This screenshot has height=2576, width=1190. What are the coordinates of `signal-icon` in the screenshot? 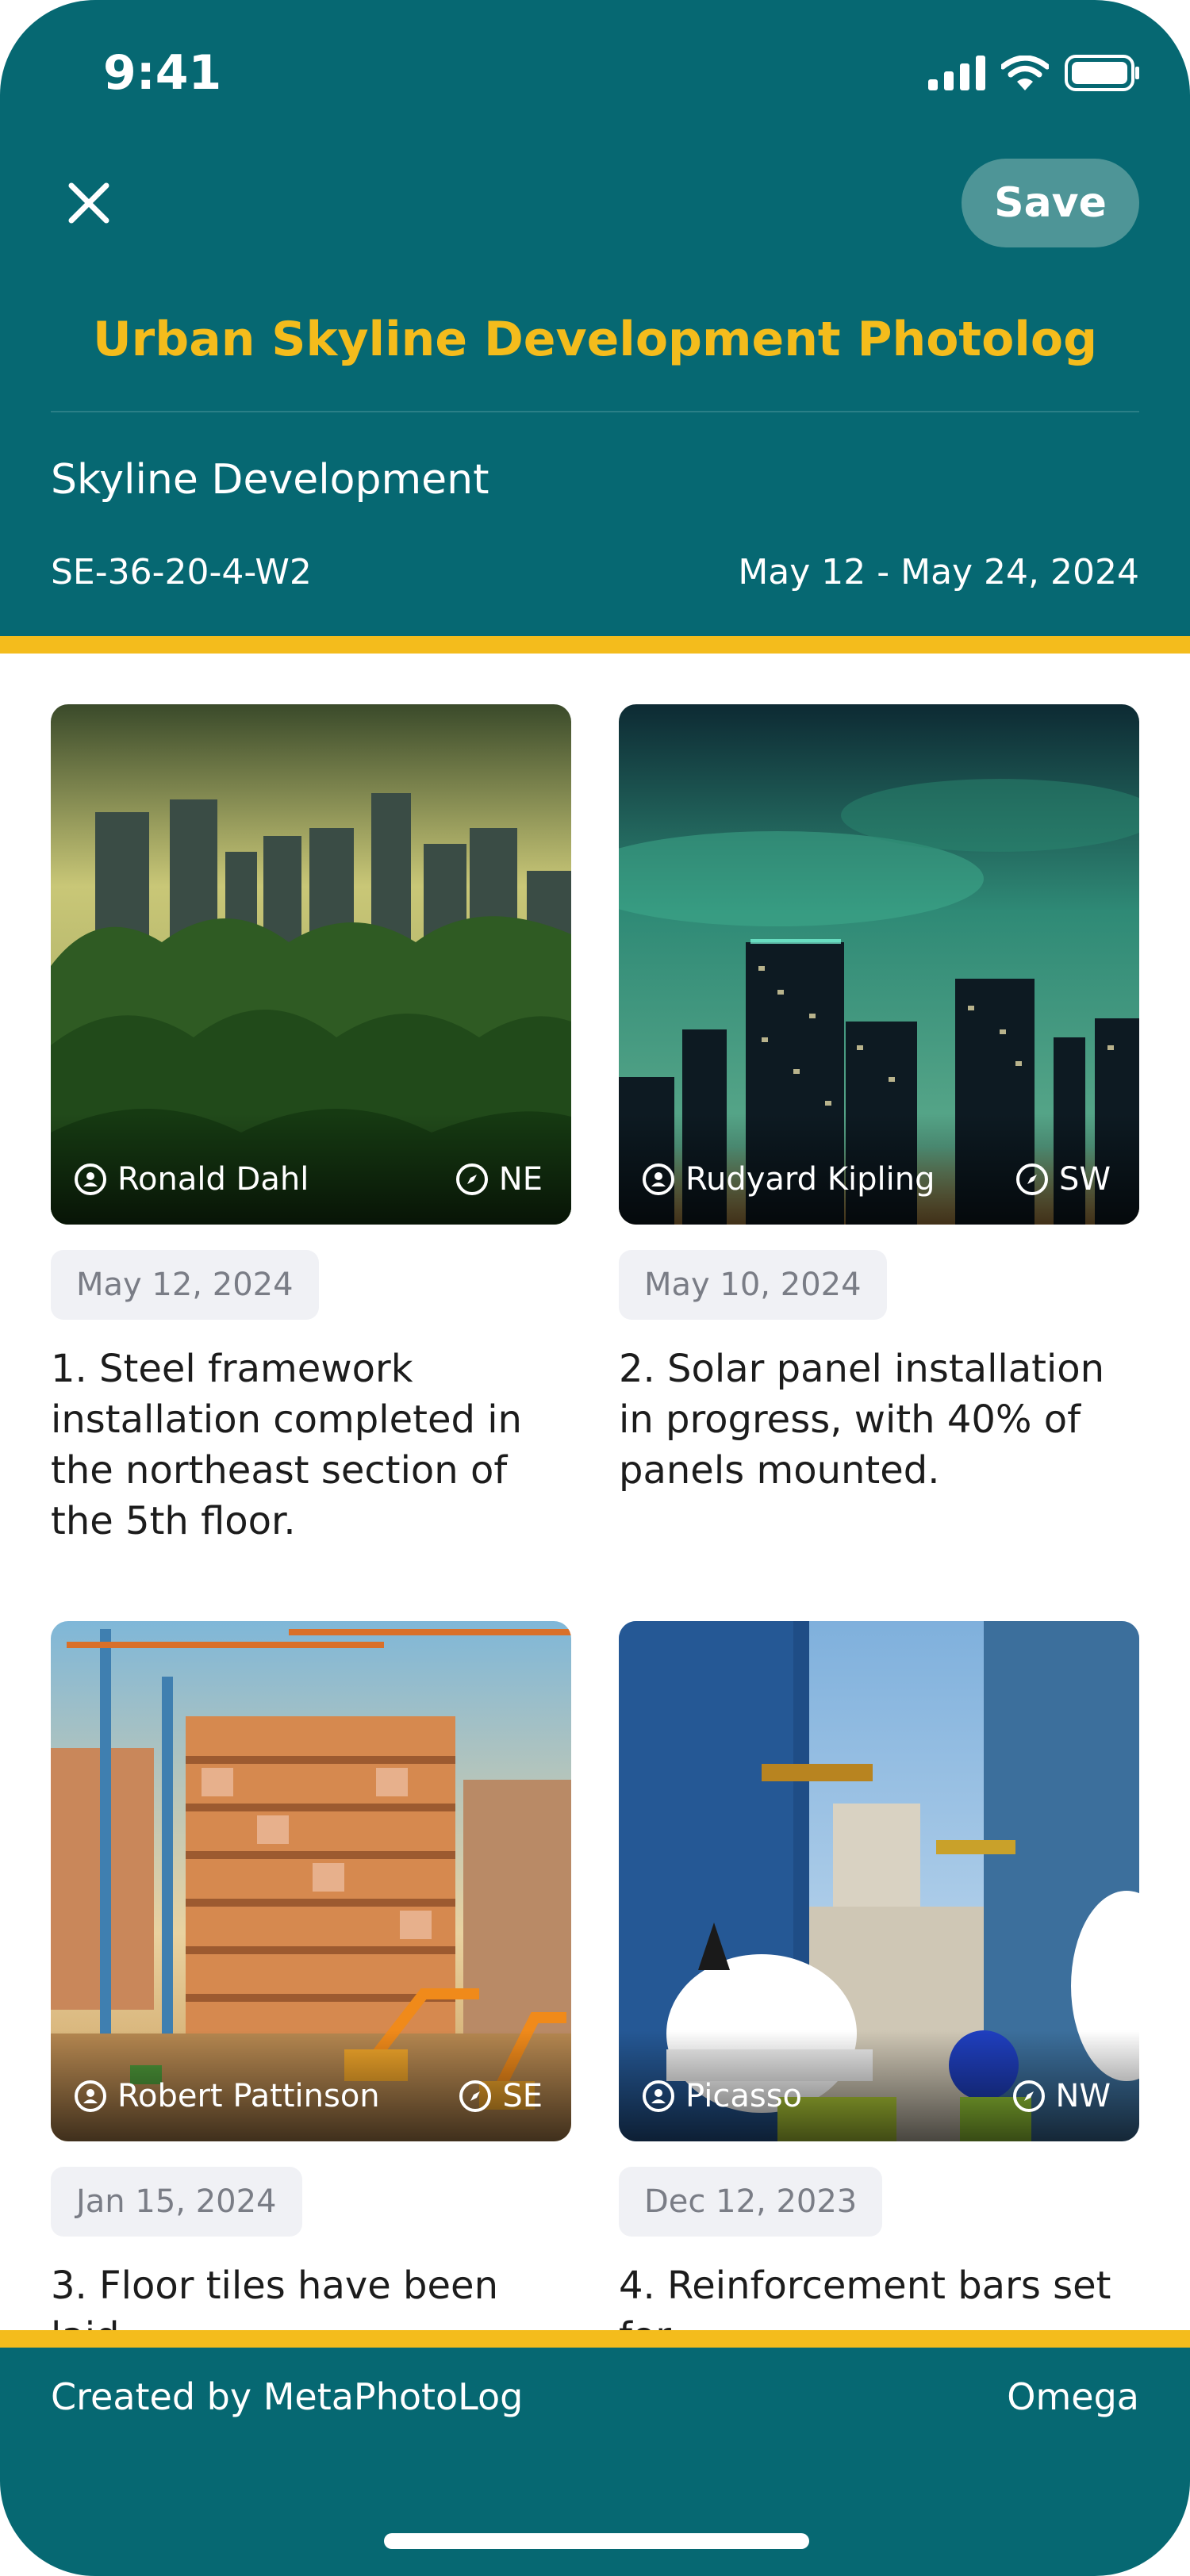 It's located at (956, 73).